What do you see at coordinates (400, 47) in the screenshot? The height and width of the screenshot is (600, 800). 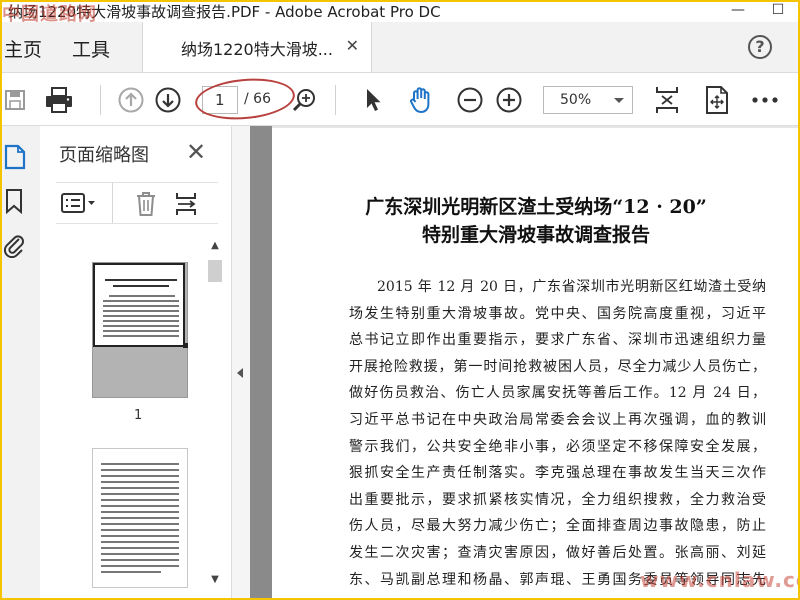 I see `tab-row: 主页 工具 纳场1220特大滑坡... ✕ ?` at bounding box center [400, 47].